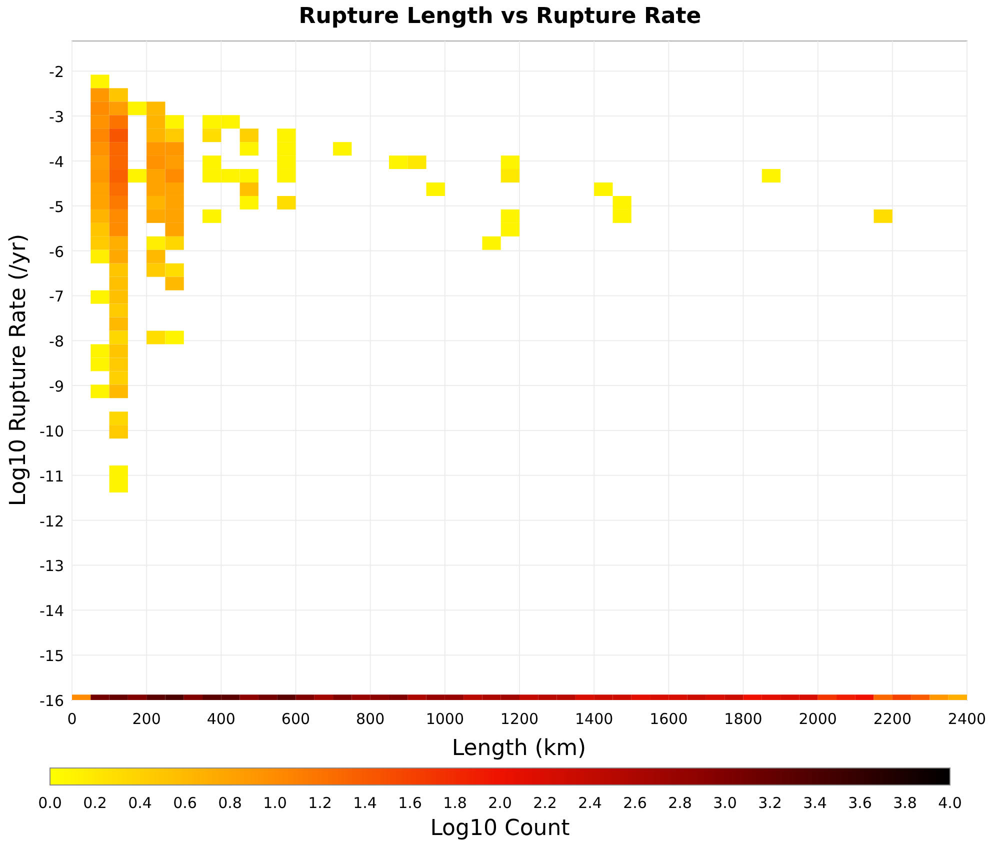 The width and height of the screenshot is (1000, 850). Describe the element at coordinates (815, 803) in the screenshot. I see `color-scale-tick-label: 3.4` at that location.